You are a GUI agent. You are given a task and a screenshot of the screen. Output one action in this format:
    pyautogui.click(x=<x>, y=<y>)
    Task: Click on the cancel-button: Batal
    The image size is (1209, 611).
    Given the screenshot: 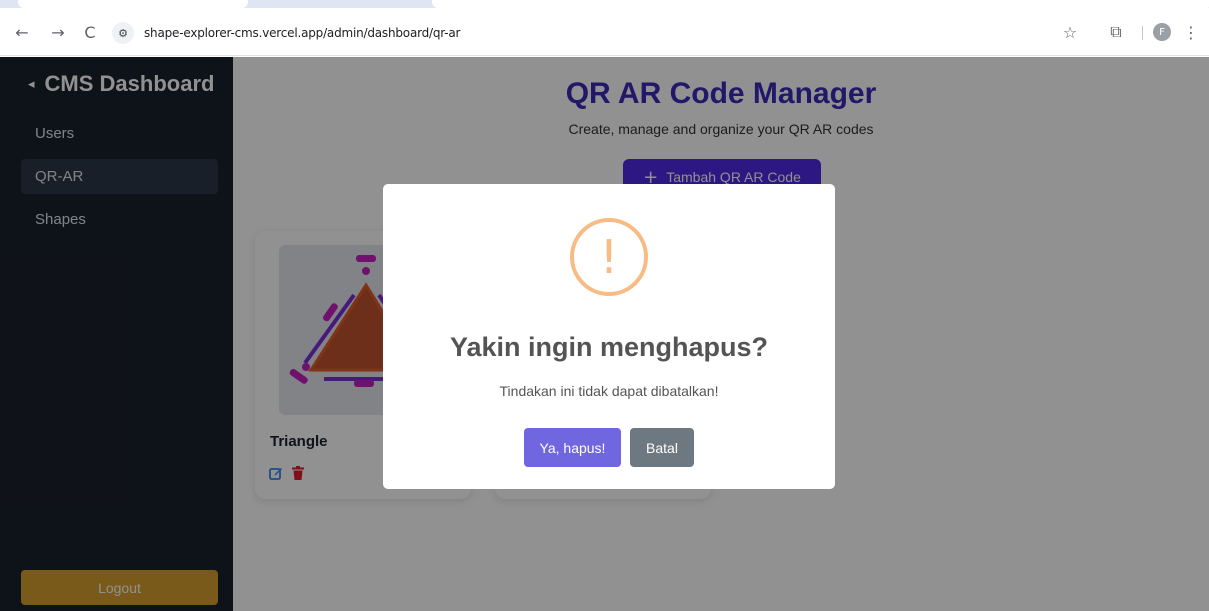 What is the action you would take?
    pyautogui.click(x=662, y=447)
    